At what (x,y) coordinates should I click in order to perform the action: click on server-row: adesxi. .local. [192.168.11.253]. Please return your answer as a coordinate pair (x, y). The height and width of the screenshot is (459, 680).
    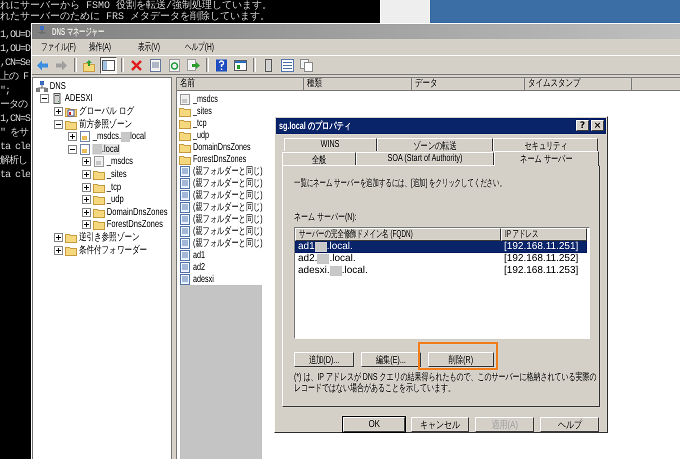
    Looking at the image, I should click on (441, 270).